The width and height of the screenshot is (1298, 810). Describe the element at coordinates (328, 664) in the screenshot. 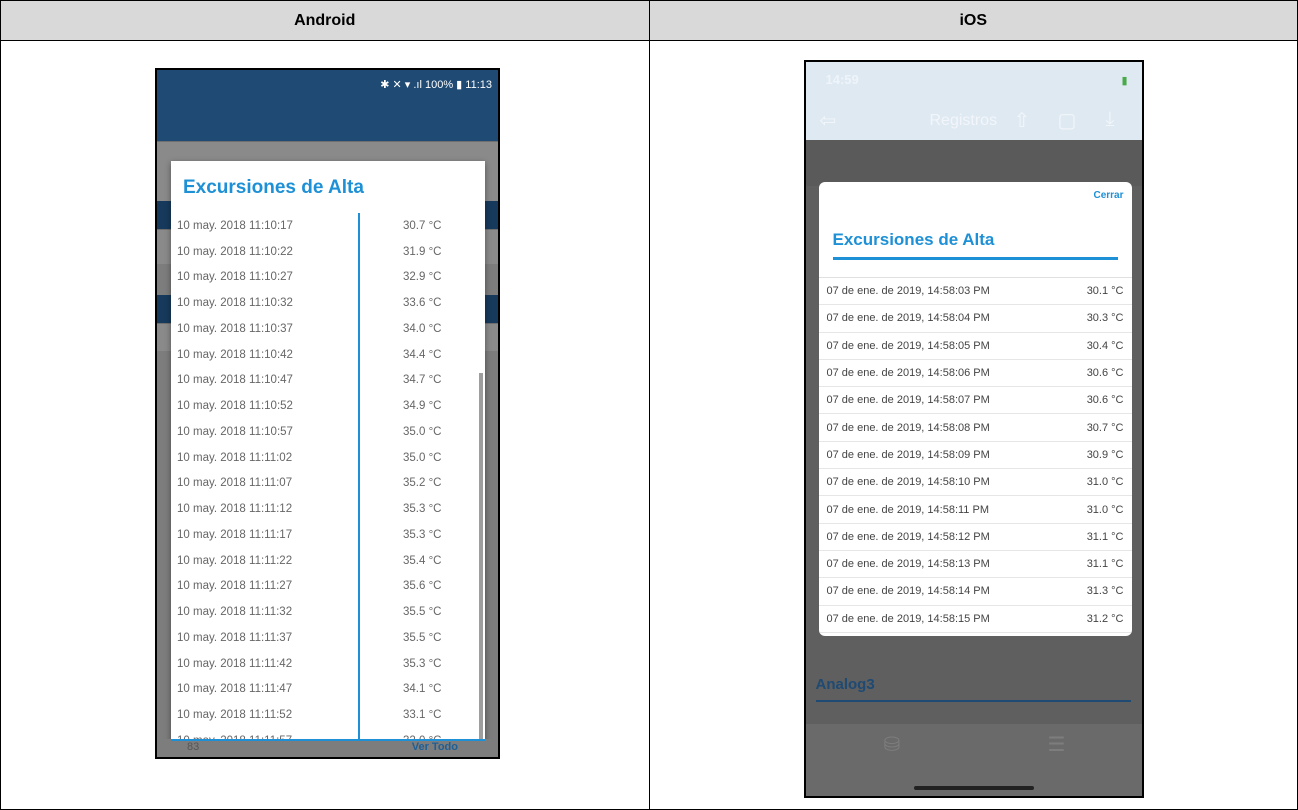

I see `list-item: 10 may. 2018 11:11:42 35.3 °C` at that location.